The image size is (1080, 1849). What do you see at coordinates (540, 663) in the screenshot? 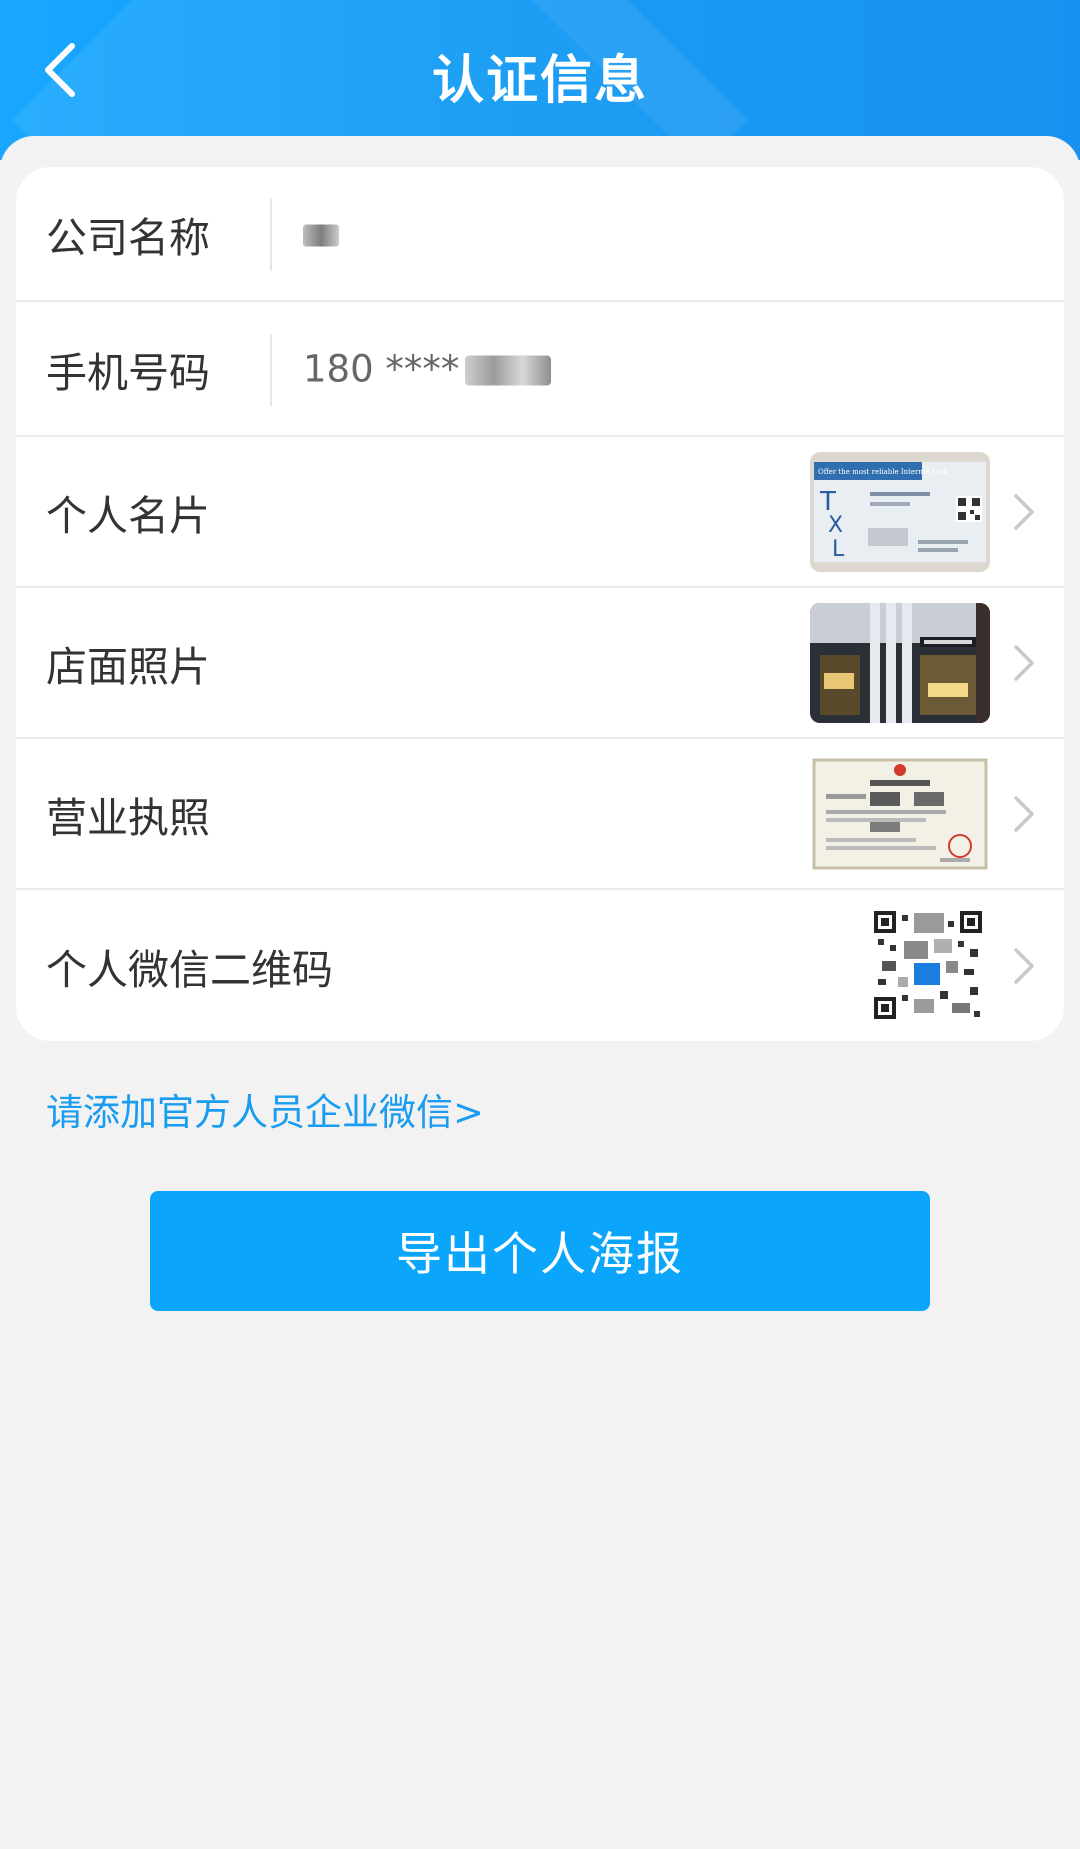
I see `store-photo-row: 店面照片` at bounding box center [540, 663].